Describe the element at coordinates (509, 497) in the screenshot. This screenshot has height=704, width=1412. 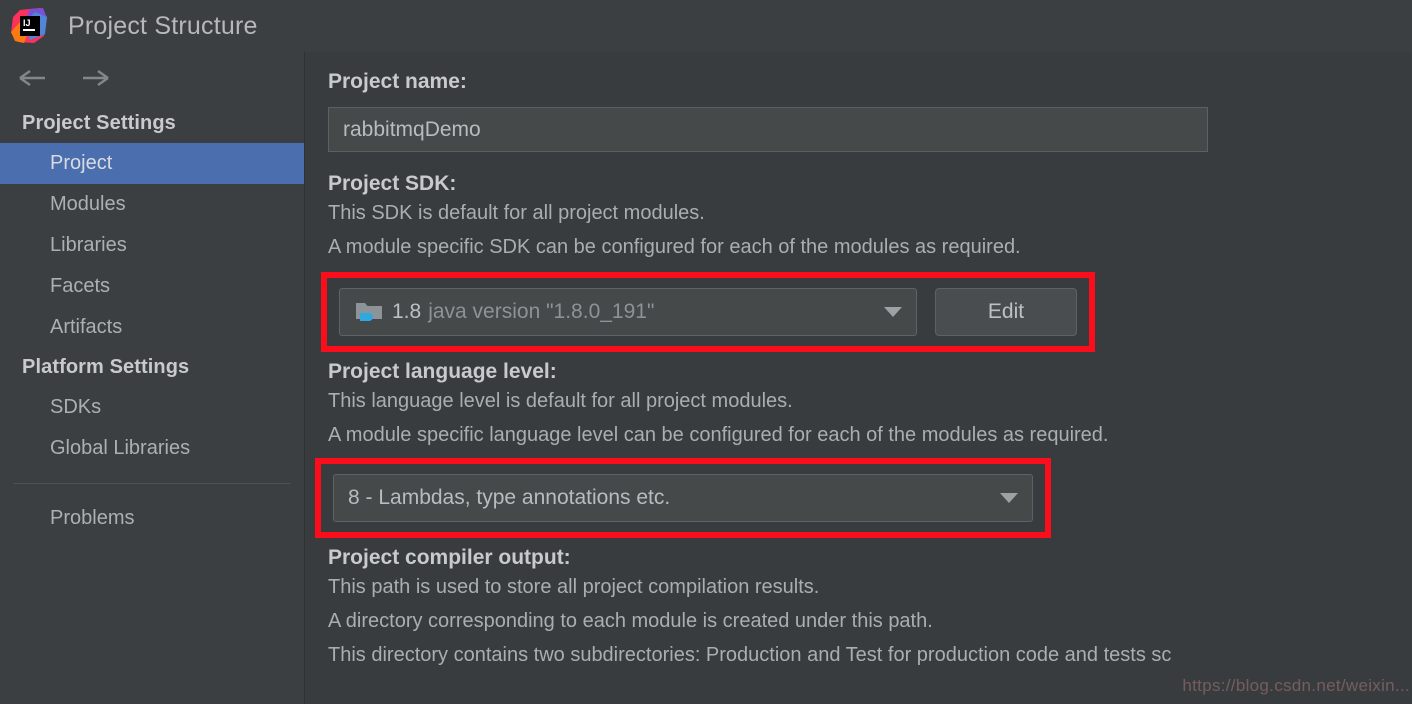
I see `project-language-level-value: 8 - Lambdas, type annotations etc.` at that location.